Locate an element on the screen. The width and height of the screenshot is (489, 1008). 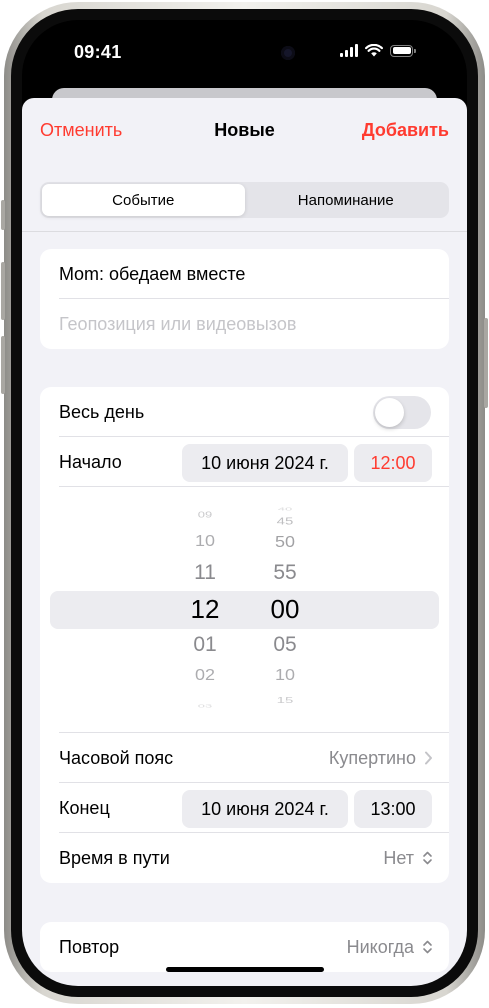
all-day-label: Весь день is located at coordinates (102, 411).